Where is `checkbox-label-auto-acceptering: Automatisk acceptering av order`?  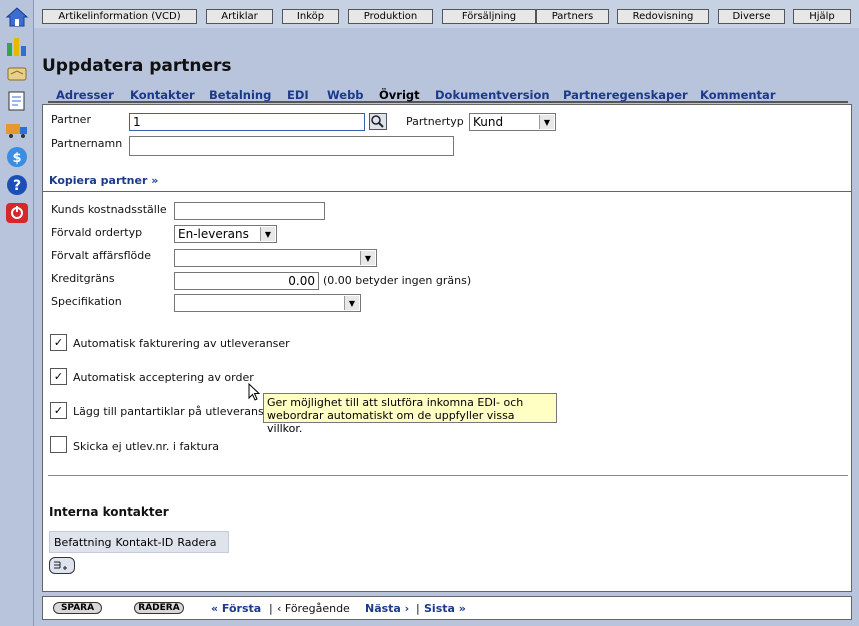 checkbox-label-auto-acceptering: Automatisk acceptering av order is located at coordinates (163, 377).